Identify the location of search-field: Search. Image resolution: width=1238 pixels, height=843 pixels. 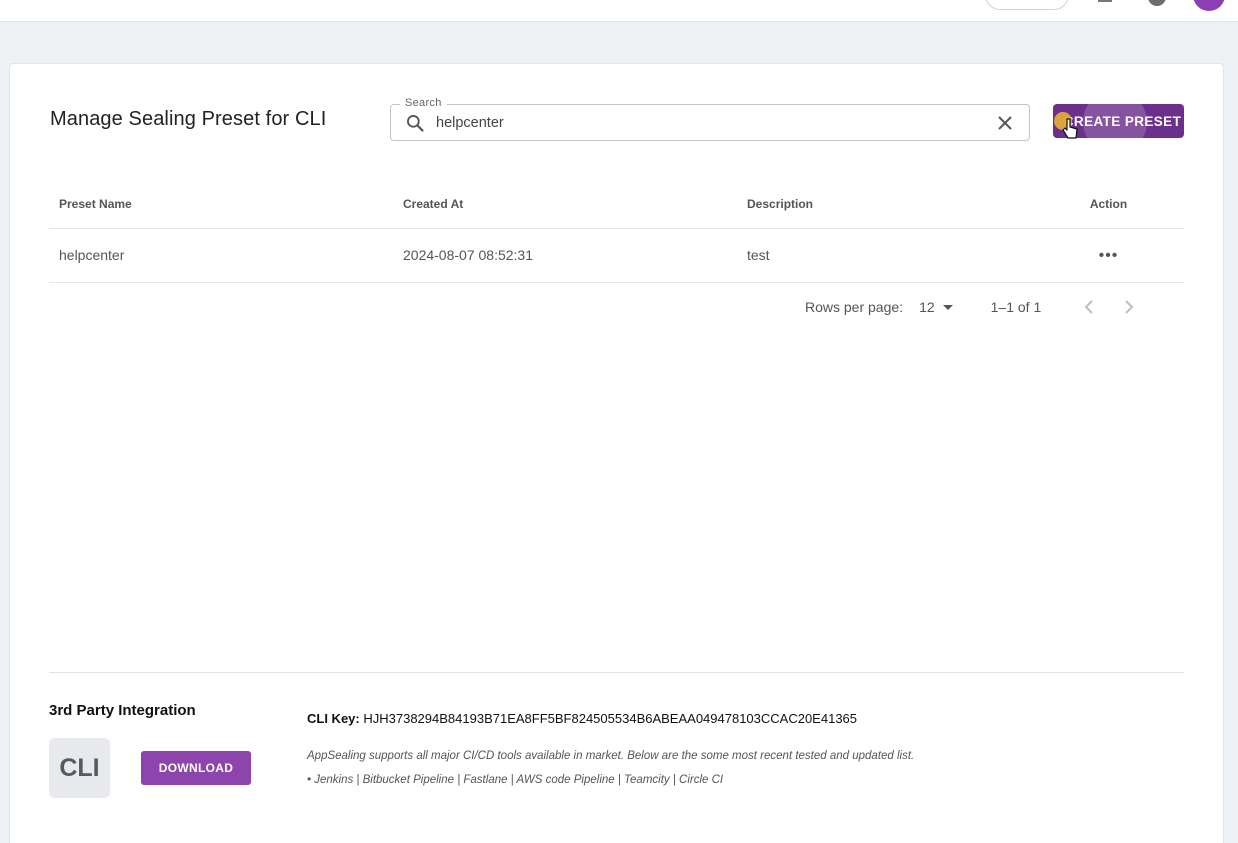
(710, 119).